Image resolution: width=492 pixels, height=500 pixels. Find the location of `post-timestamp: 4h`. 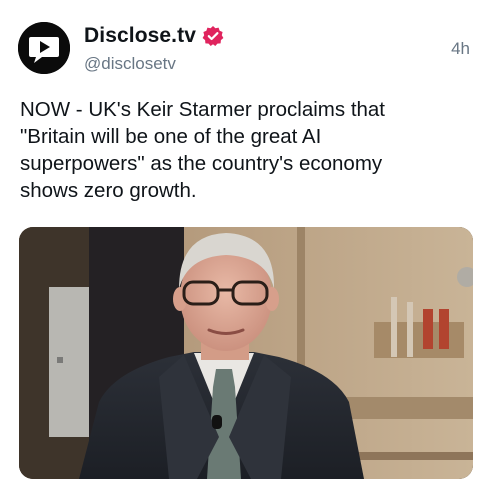

post-timestamp: 4h is located at coordinates (460, 49).